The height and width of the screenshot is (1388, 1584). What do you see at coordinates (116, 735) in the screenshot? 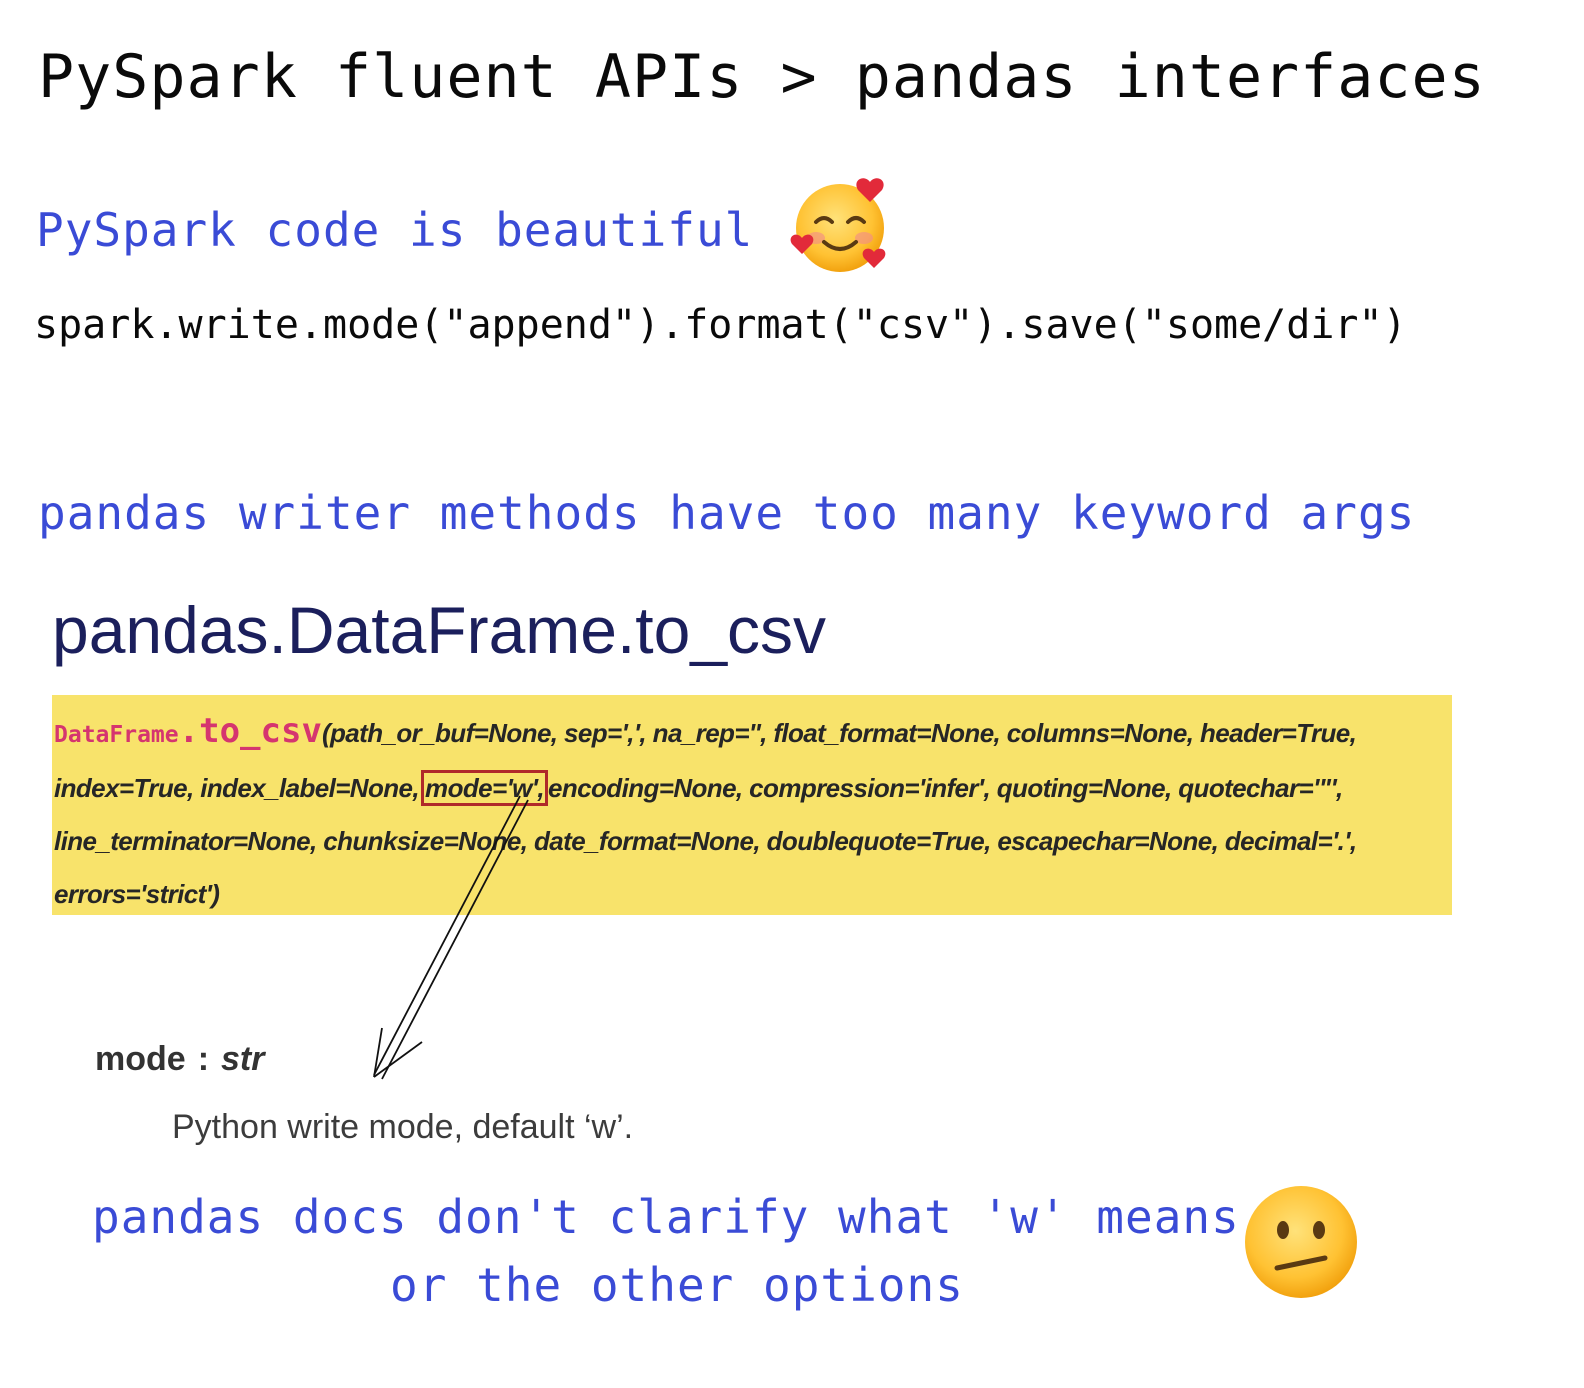
I see `class-name: DataFrame` at bounding box center [116, 735].